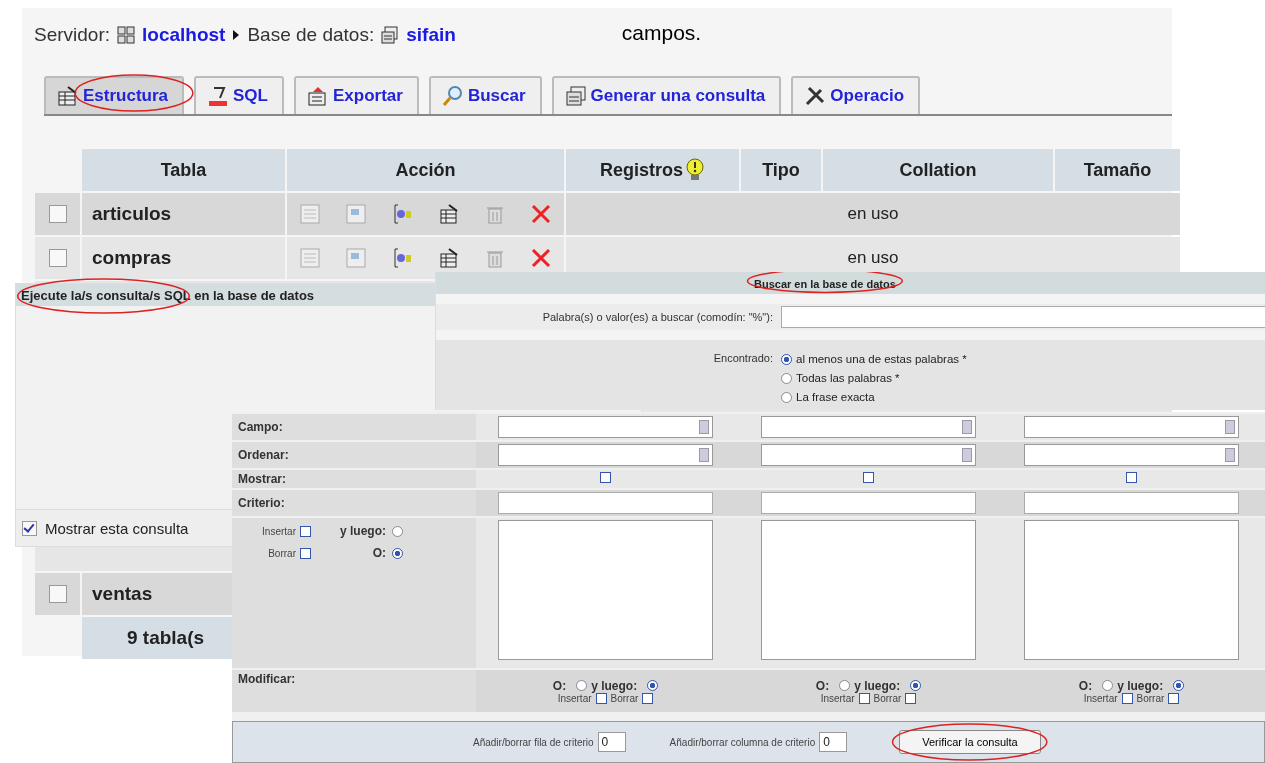 This screenshot has width=1265, height=763. I want to click on tab: Operacio, so click(856, 95).